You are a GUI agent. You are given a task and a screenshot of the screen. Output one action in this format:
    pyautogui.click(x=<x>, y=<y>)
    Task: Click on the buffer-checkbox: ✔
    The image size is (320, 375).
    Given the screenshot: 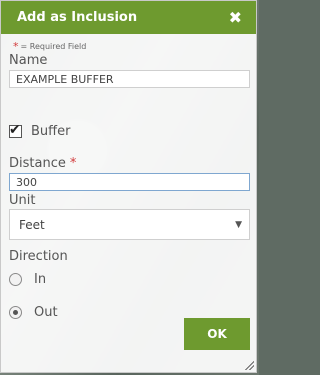 What is the action you would take?
    pyautogui.click(x=15, y=130)
    